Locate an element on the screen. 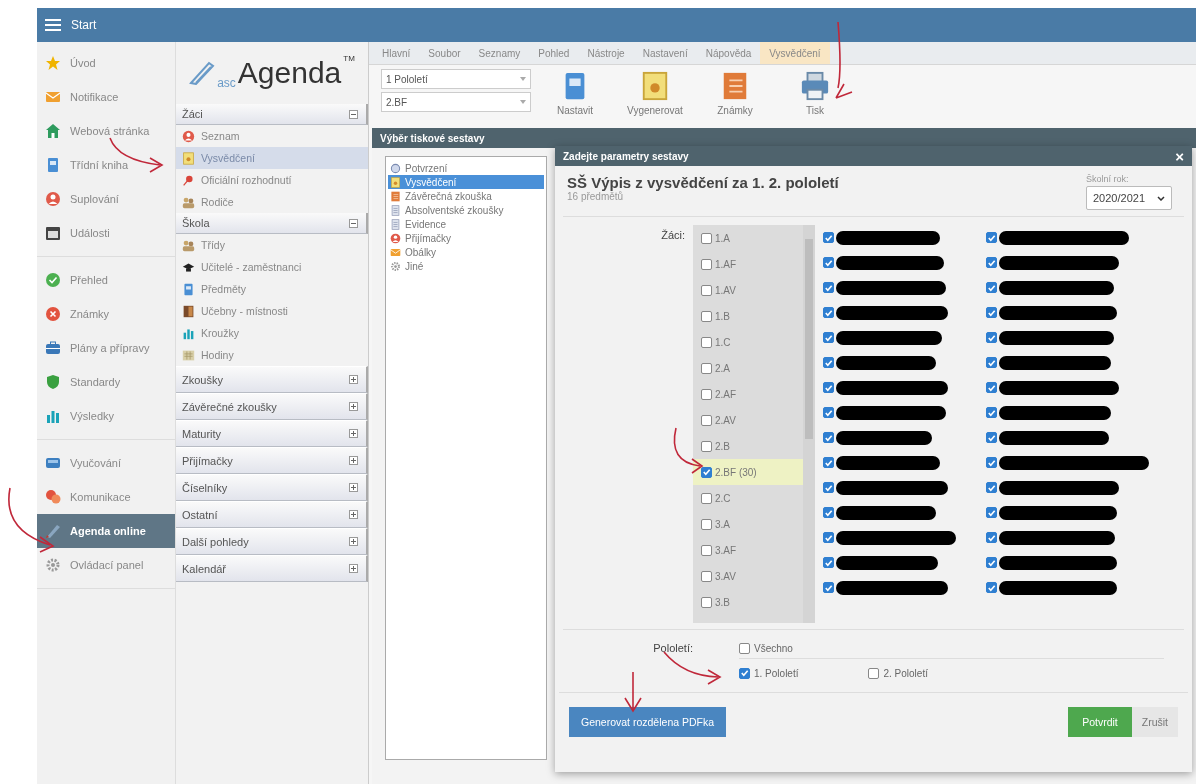 The width and height of the screenshot is (1196, 784). class-option: 1.AF is located at coordinates (748, 264).